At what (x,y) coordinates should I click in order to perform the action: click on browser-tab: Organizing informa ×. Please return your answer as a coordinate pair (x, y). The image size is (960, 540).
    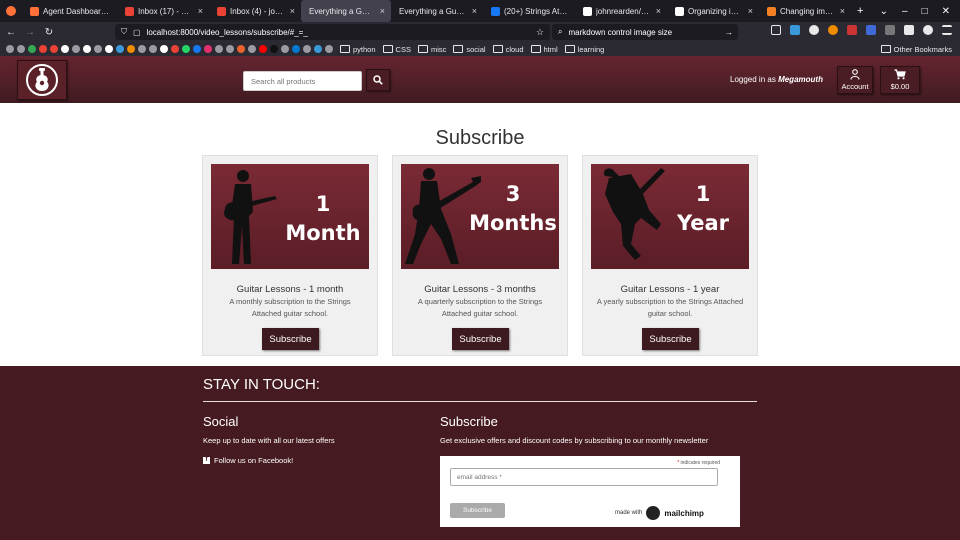
    Looking at the image, I should click on (713, 11).